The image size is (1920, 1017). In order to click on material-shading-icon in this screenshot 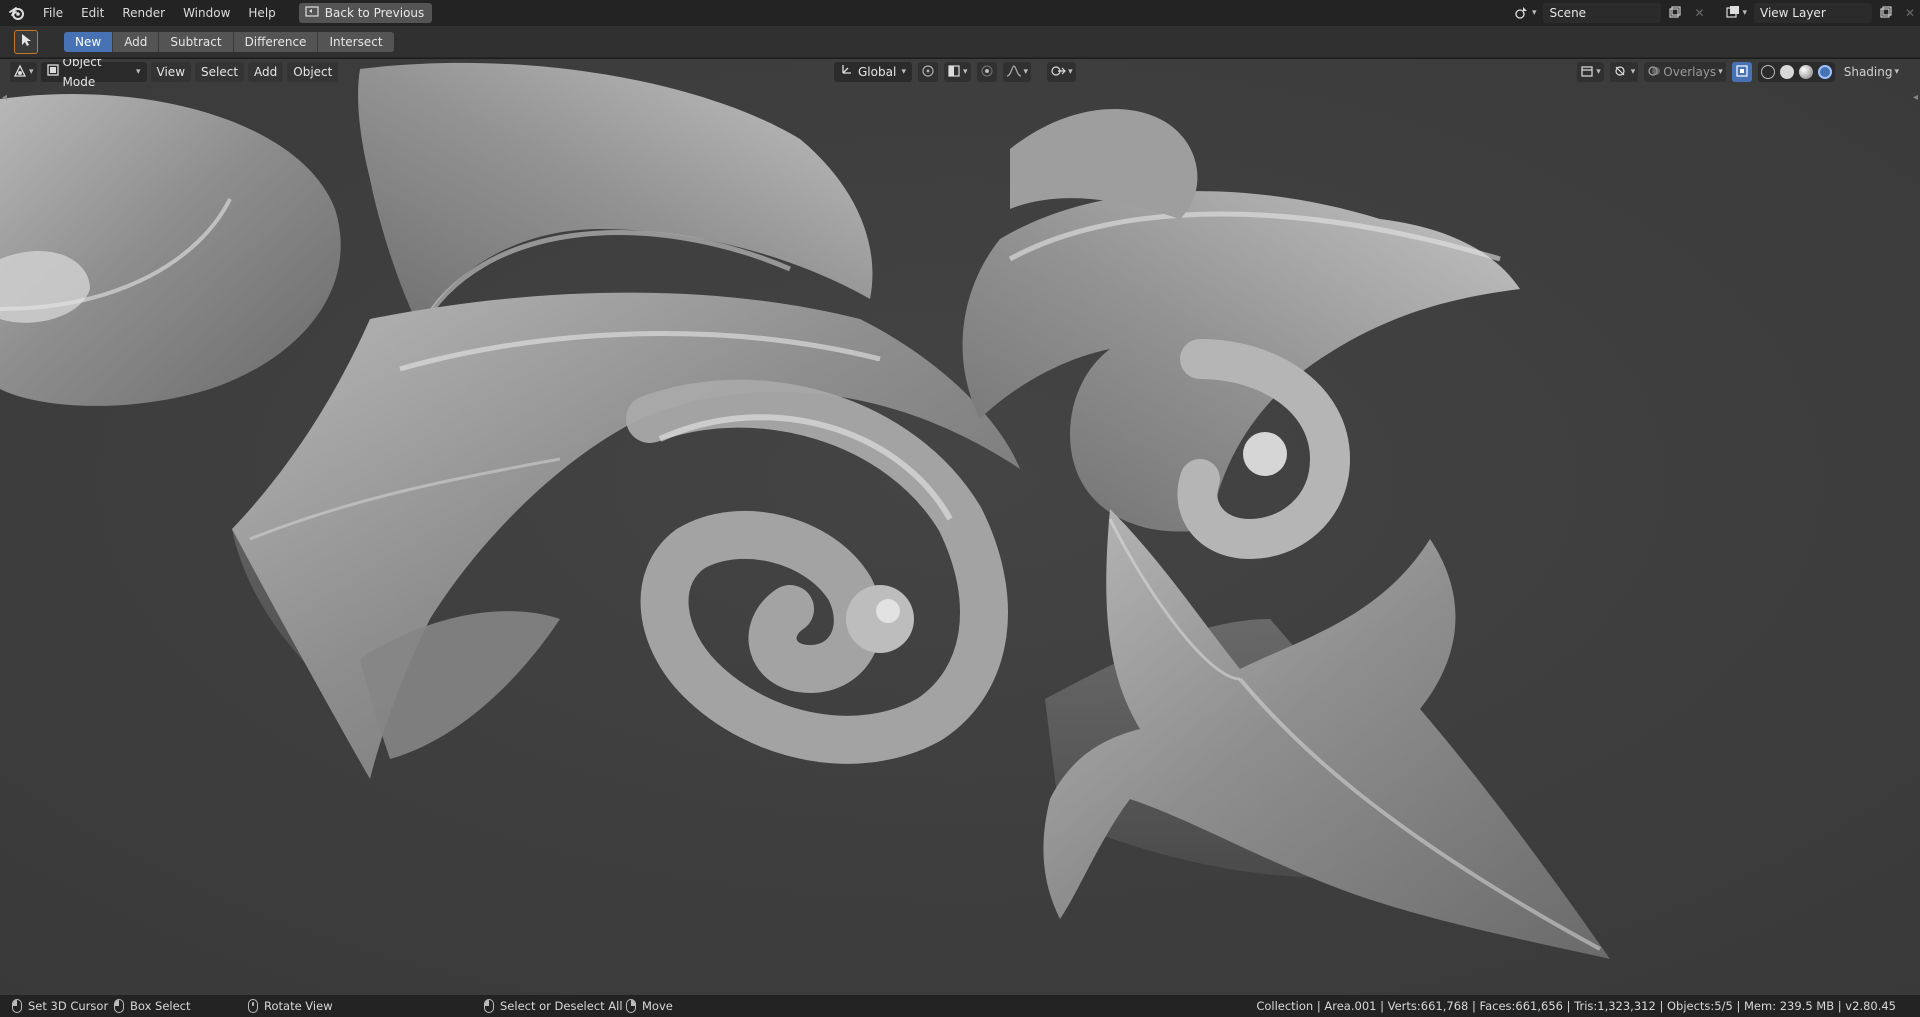, I will do `click(1805, 72)`.